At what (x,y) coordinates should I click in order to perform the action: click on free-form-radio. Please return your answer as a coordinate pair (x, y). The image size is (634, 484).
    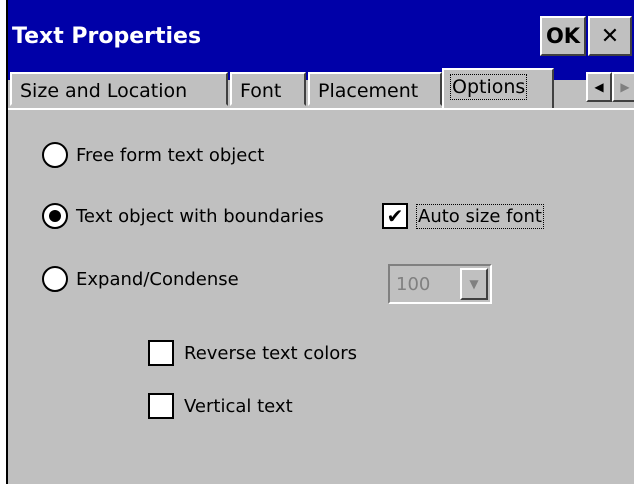
    Looking at the image, I should click on (55, 155).